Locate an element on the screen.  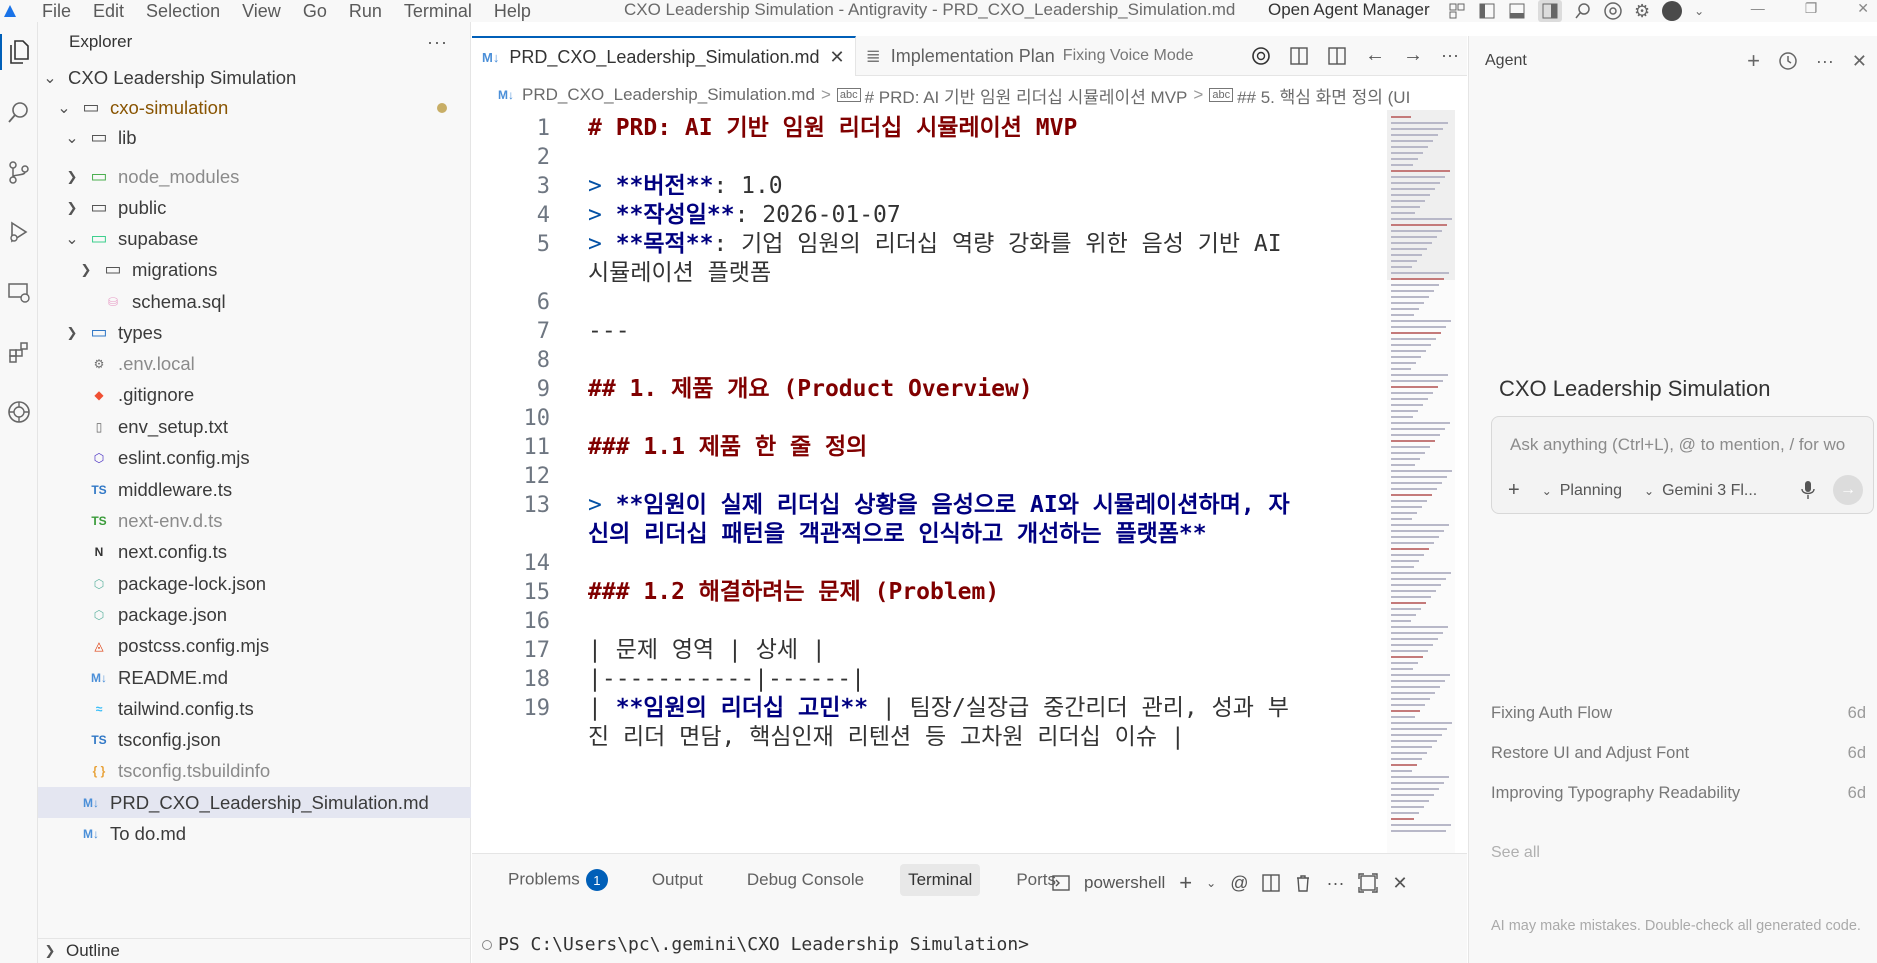
tree-file: ▯ env_setup.txt is located at coordinates (254, 426).